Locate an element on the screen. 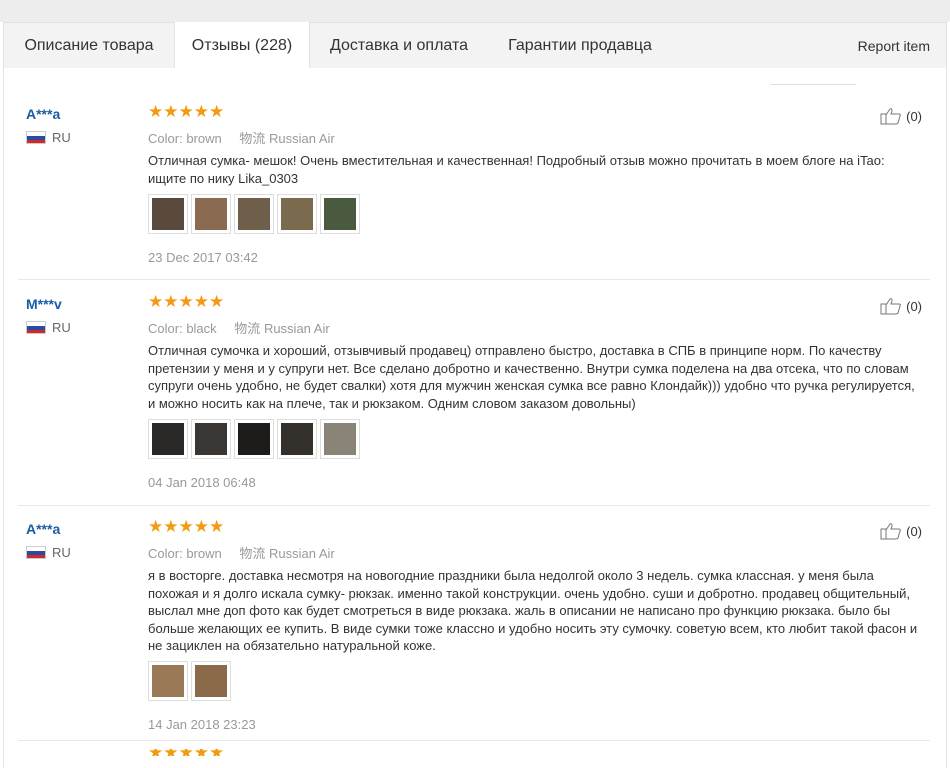  tab-reviews: Отзывы (228) is located at coordinates (242, 45).